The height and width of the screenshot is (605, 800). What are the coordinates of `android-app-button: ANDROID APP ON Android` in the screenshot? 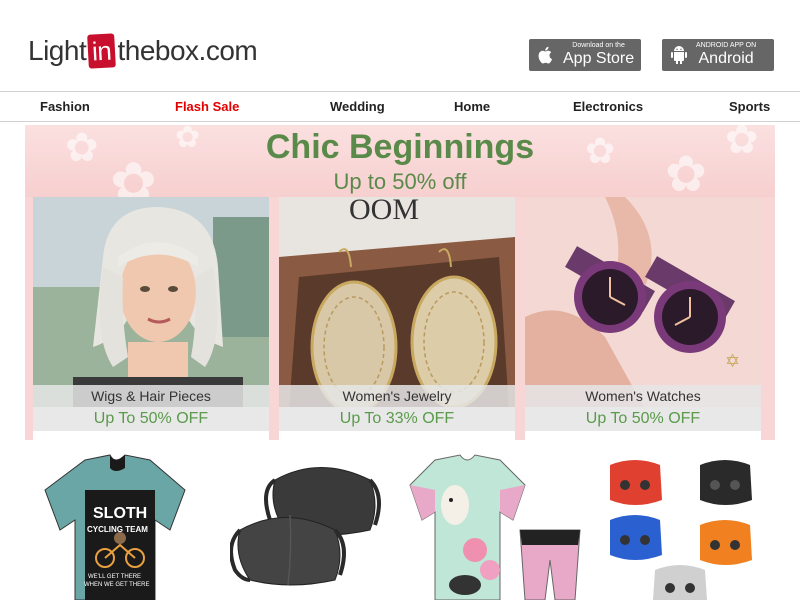 It's located at (718, 55).